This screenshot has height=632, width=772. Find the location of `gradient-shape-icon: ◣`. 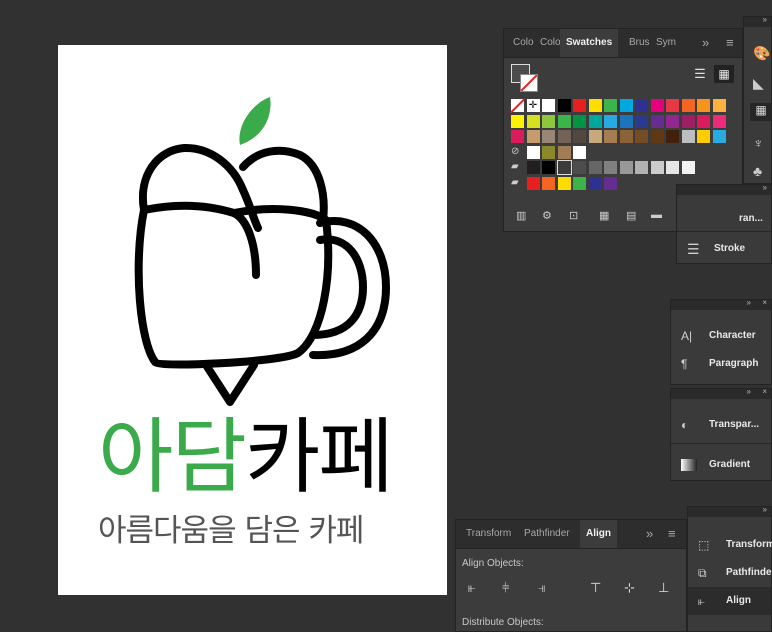

gradient-shape-icon: ◣ is located at coordinates (758, 83).